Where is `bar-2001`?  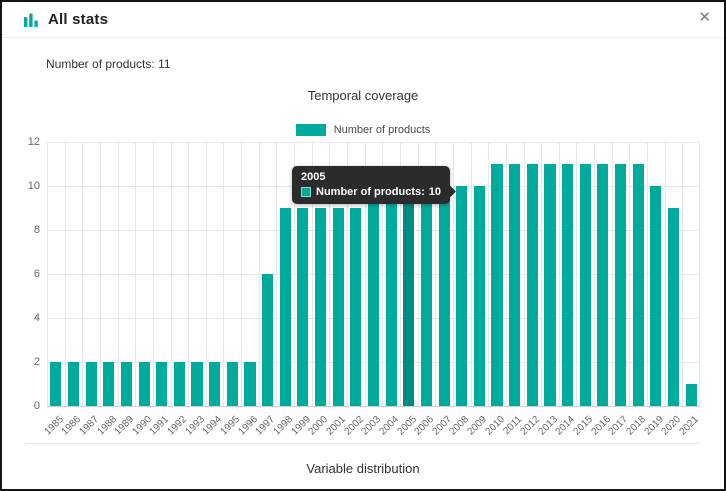
bar-2001 is located at coordinates (338, 307).